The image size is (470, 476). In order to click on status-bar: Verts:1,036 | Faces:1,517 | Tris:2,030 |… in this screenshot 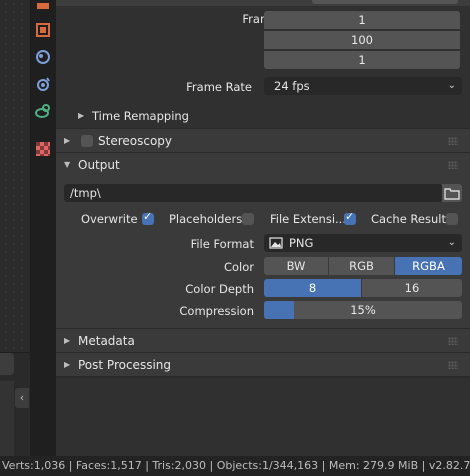, I will do `click(235, 466)`.